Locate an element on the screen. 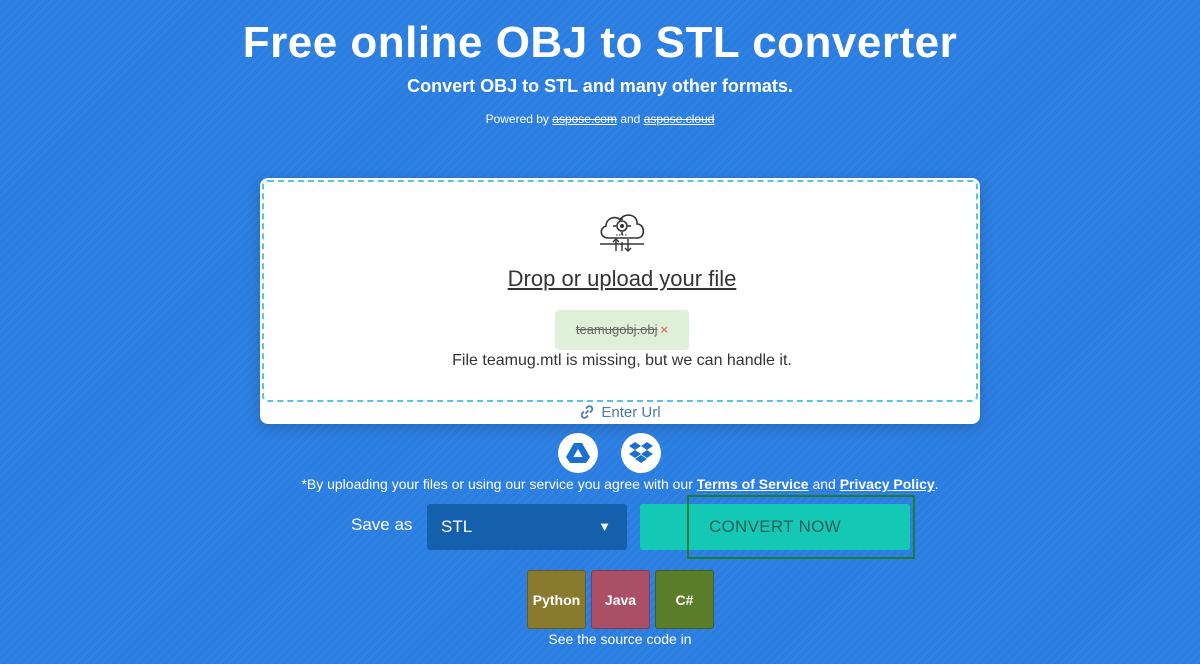 The height and width of the screenshot is (664, 1200). file-chip: teamugobj.obj × is located at coordinates (622, 330).